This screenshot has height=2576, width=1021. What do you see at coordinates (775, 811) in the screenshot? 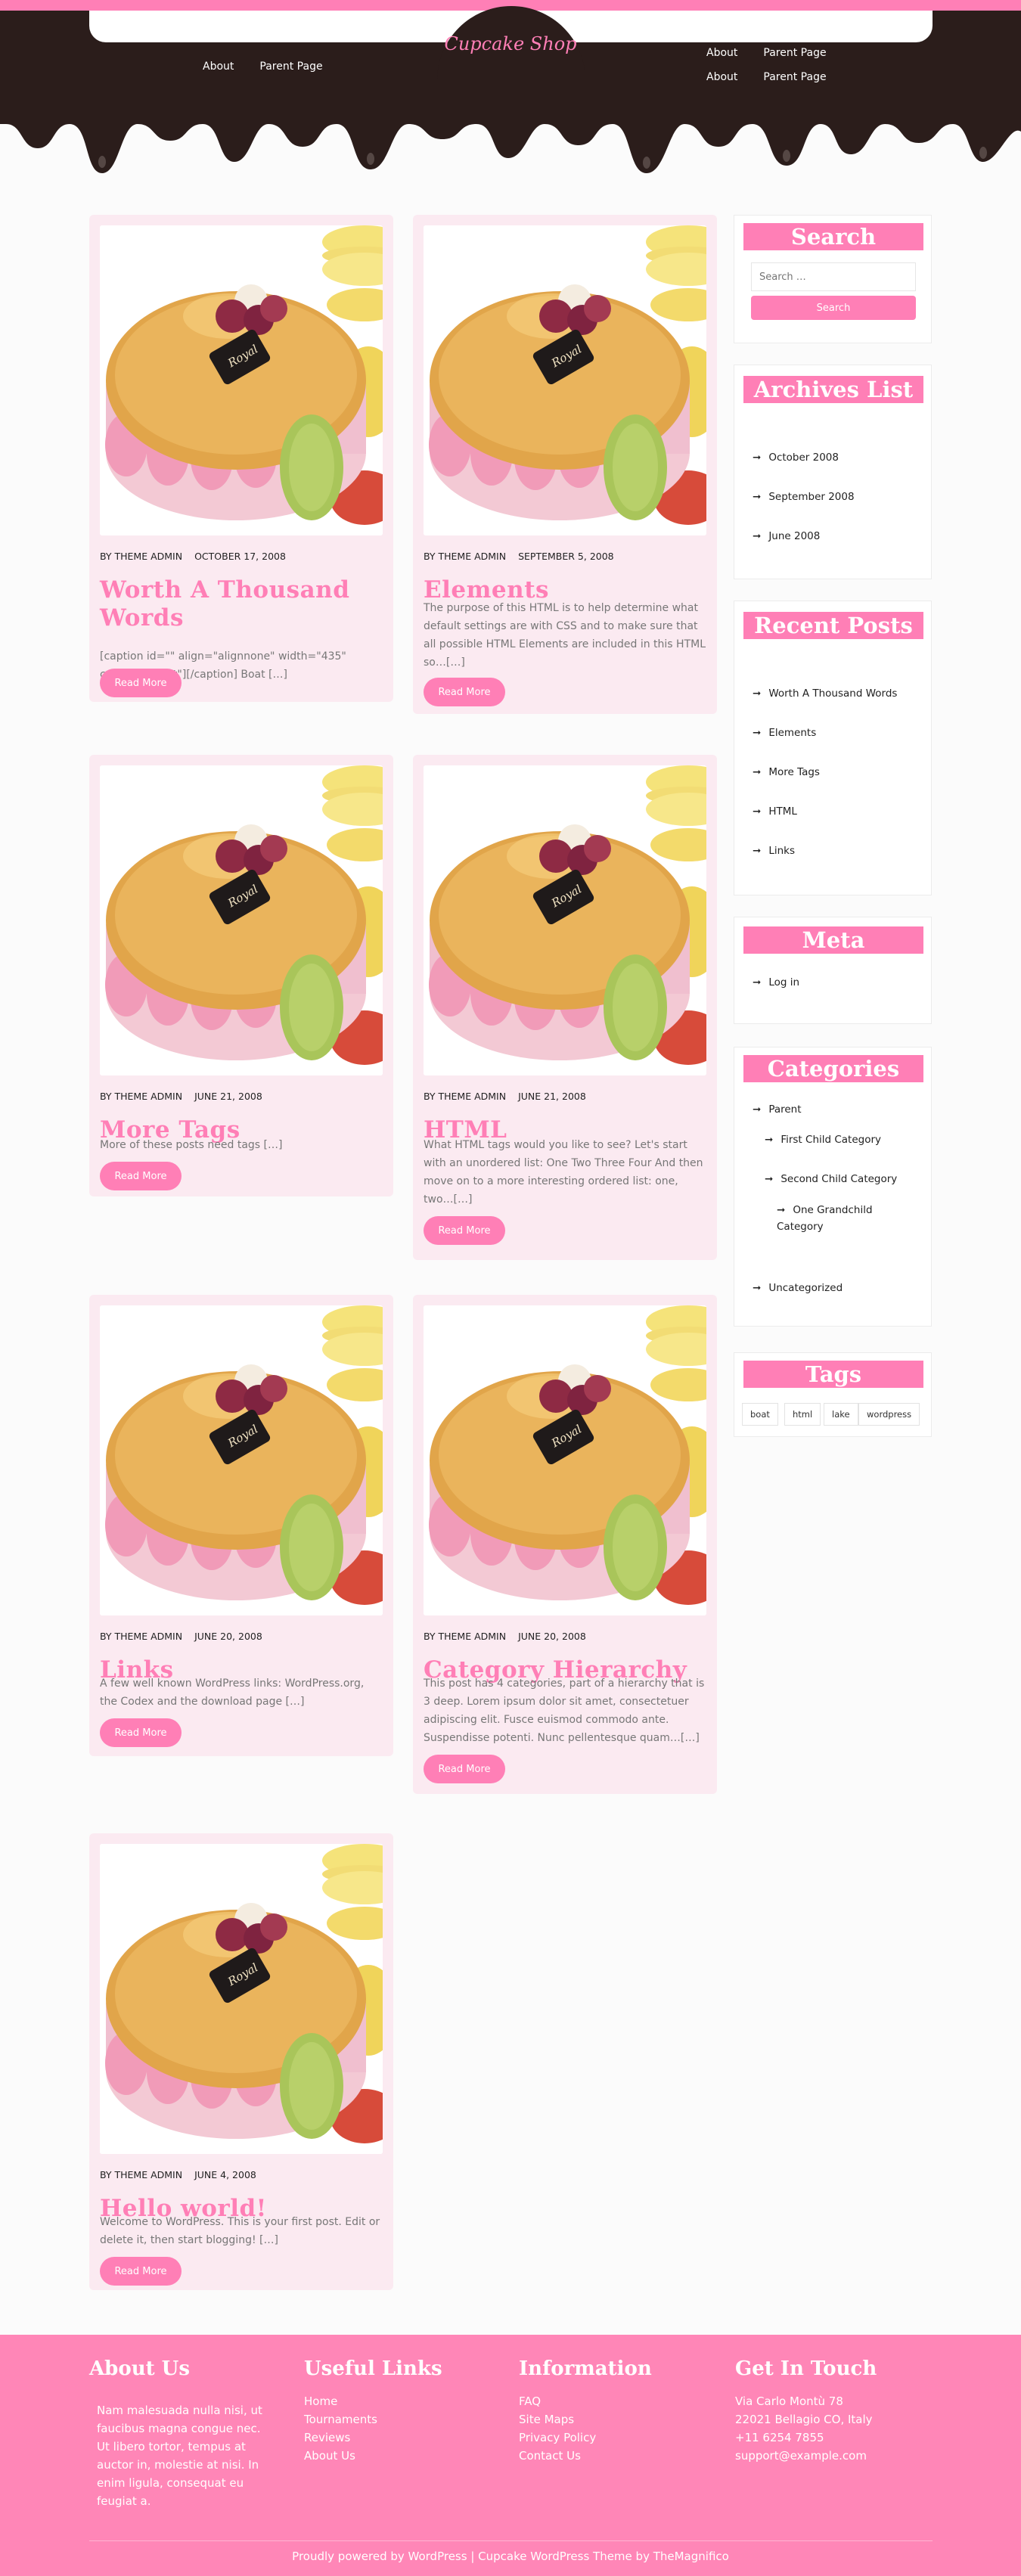
I see `recent-post-item: ➞ HTML` at bounding box center [775, 811].